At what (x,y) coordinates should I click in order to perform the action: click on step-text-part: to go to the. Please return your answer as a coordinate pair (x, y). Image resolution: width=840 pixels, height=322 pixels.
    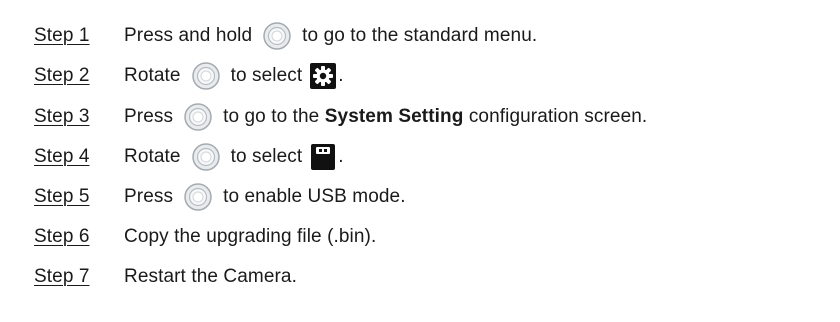
    Looking at the image, I should click on (271, 116).